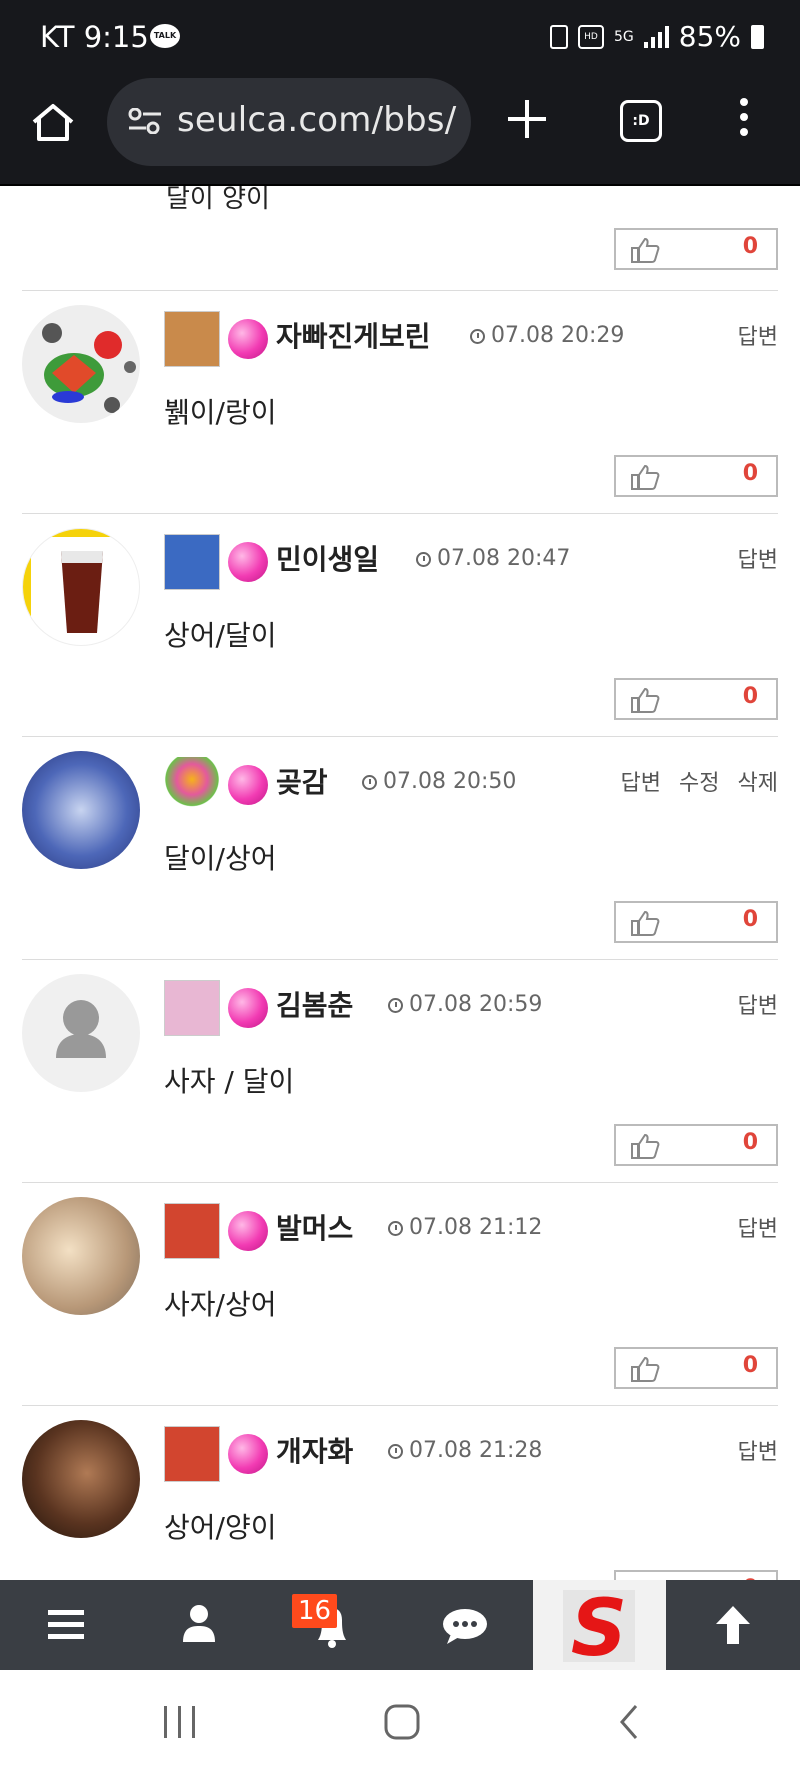  I want to click on status-icons: HD 5G 85%, so click(657, 36).